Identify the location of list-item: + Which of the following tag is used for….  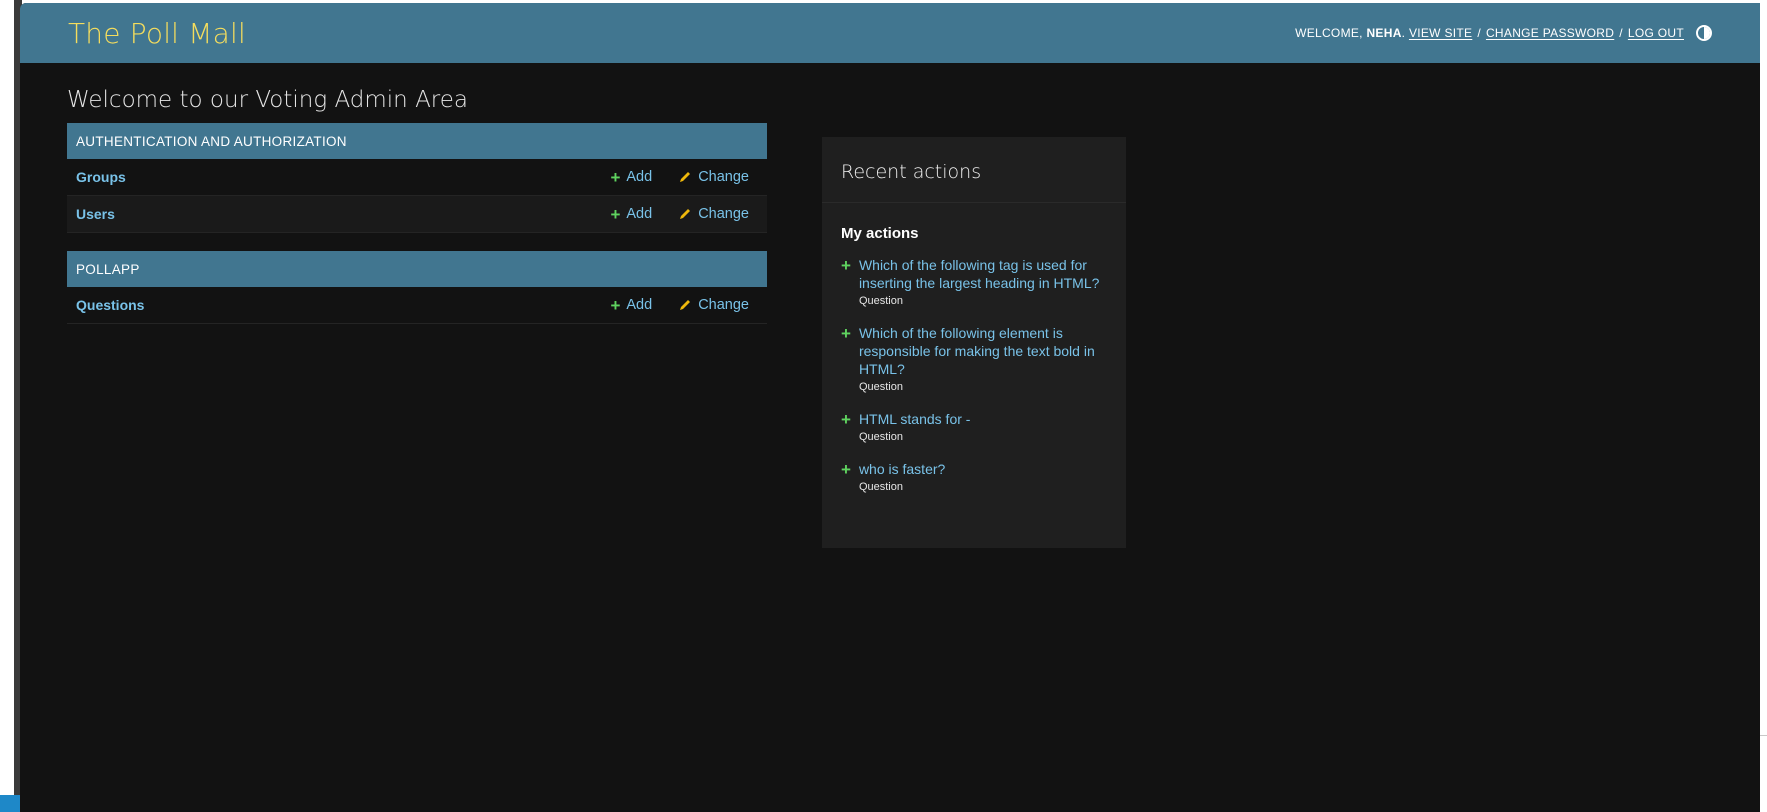
(974, 281).